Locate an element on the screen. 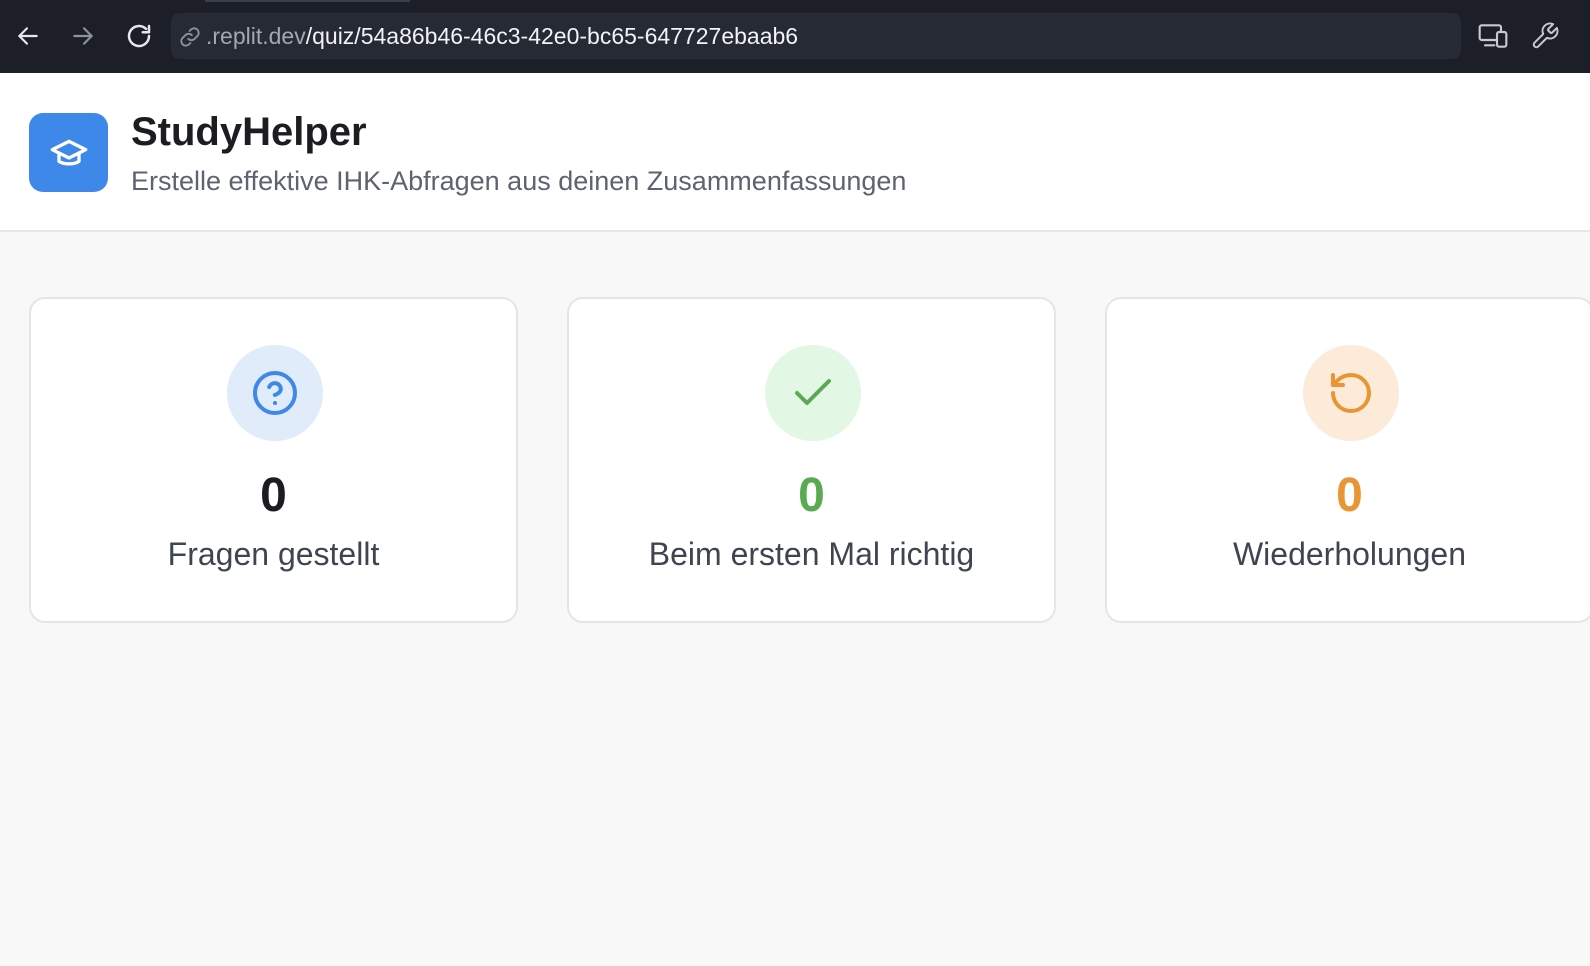  rotate-ccw-icon is located at coordinates (1351, 393).